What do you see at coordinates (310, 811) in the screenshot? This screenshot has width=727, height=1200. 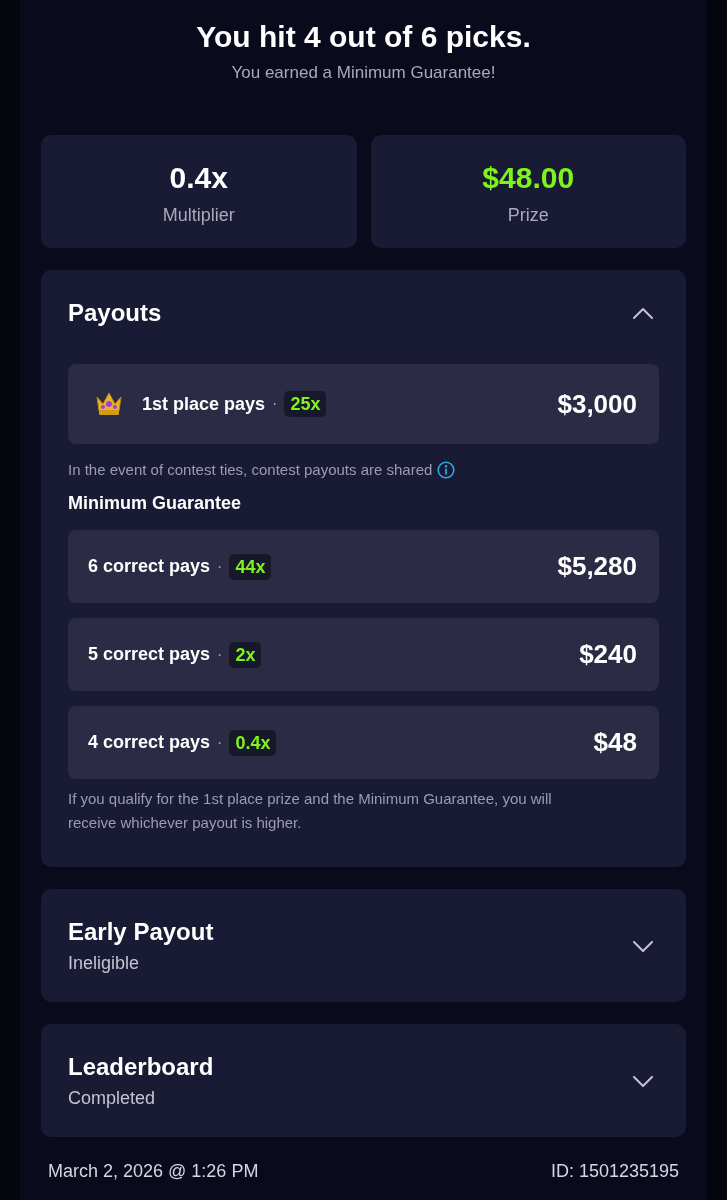 I see `footnote-text: If you qualify for the 1st place prize and the Minimum Guarantee, you will receive whichever payout is higher.` at bounding box center [310, 811].